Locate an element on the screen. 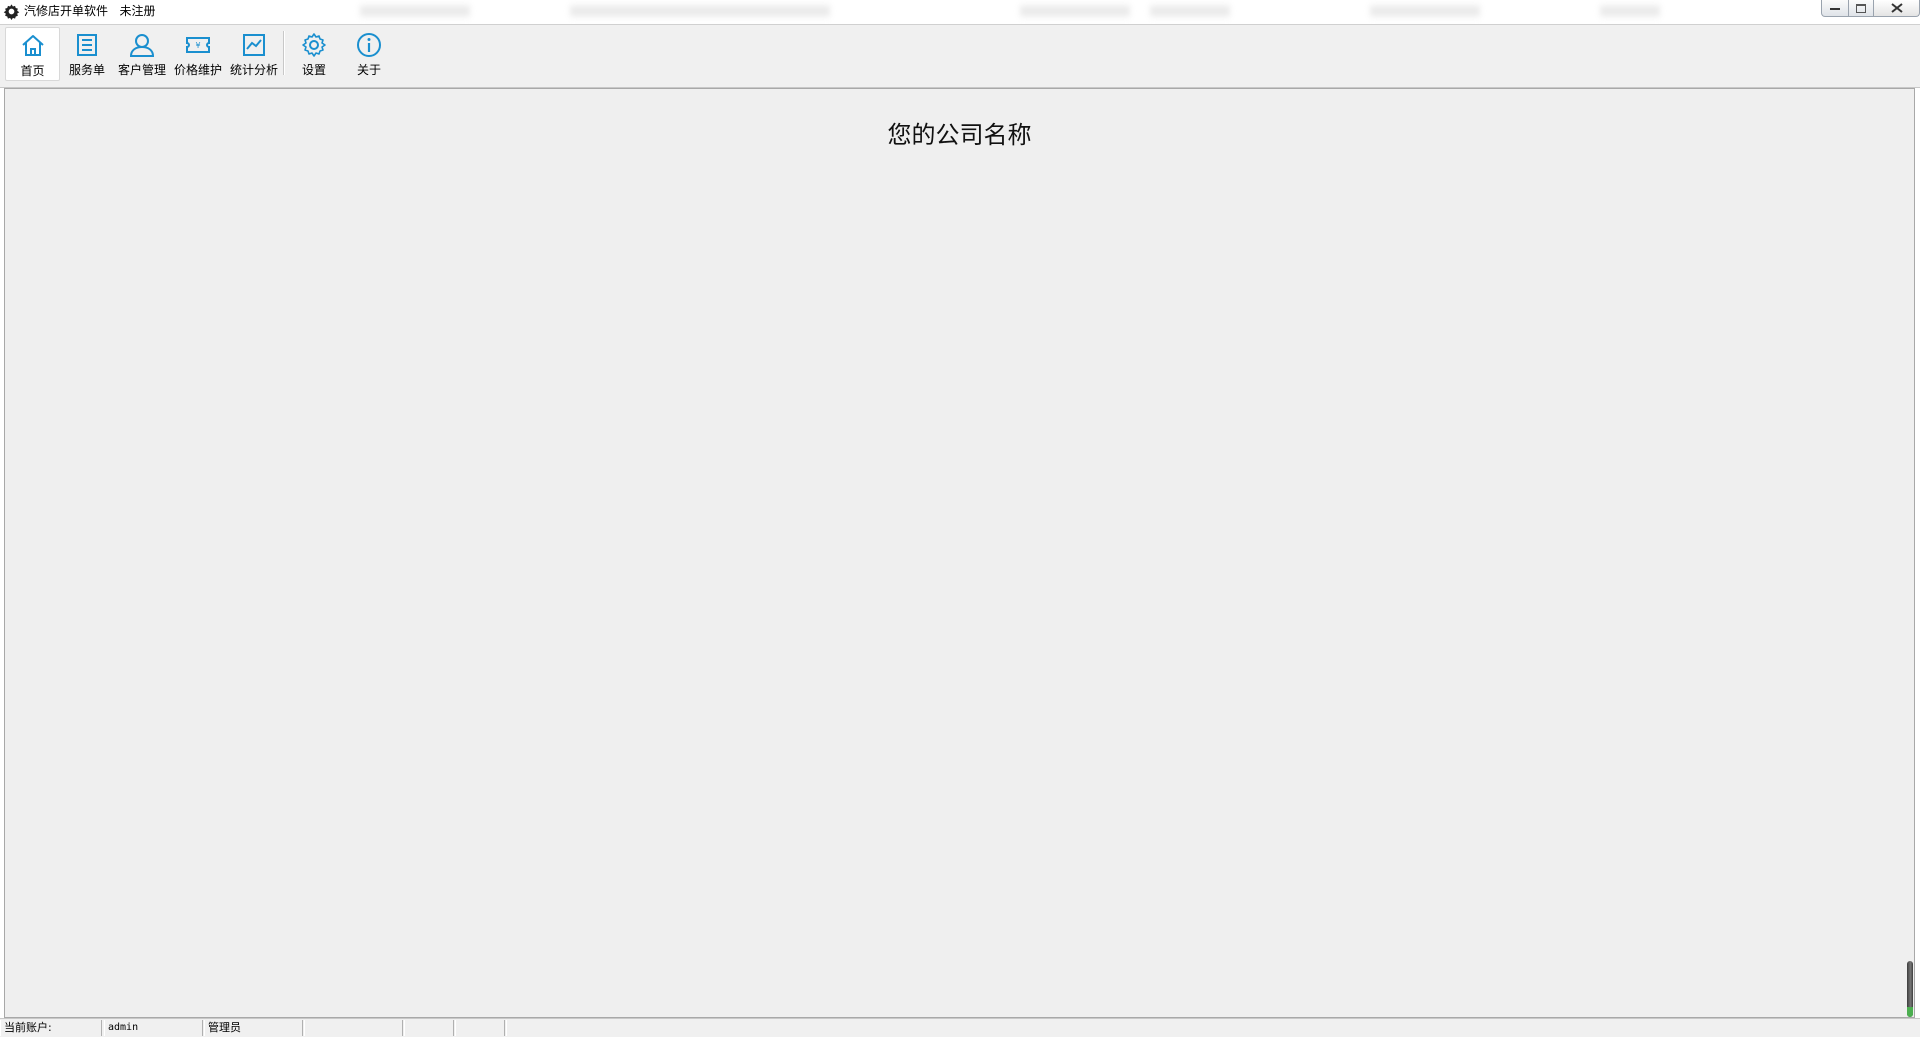 The width and height of the screenshot is (1920, 1037). toolbar-home-button: 首页 is located at coordinates (32, 54).